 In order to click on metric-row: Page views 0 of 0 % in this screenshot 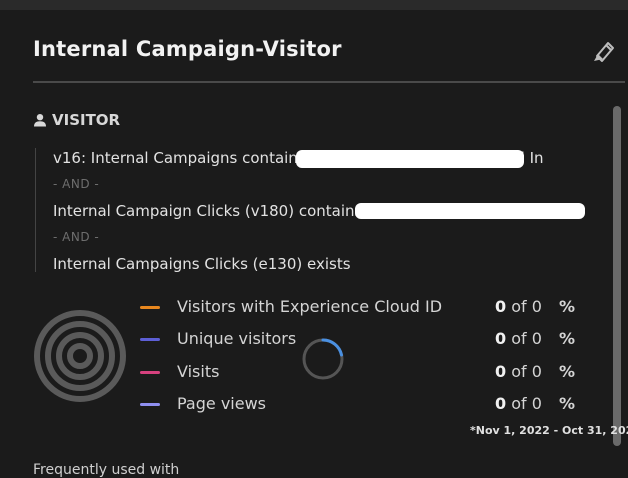, I will do `click(360, 405)`.